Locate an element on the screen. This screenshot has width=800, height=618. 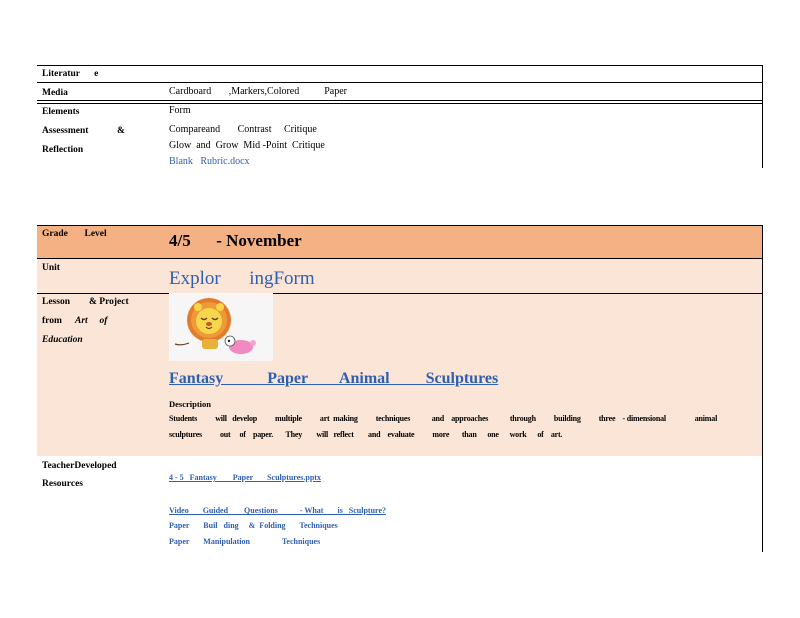
reflection-label: Reflection is located at coordinates (63, 150).